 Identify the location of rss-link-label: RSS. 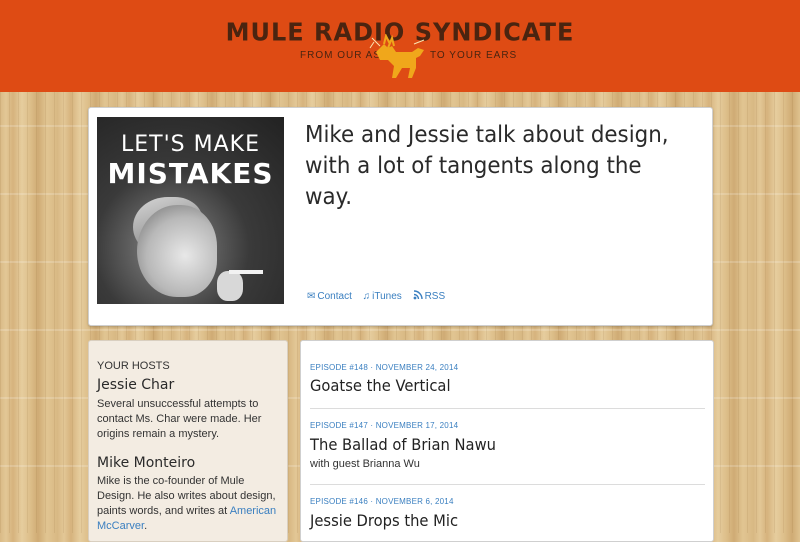
(435, 296).